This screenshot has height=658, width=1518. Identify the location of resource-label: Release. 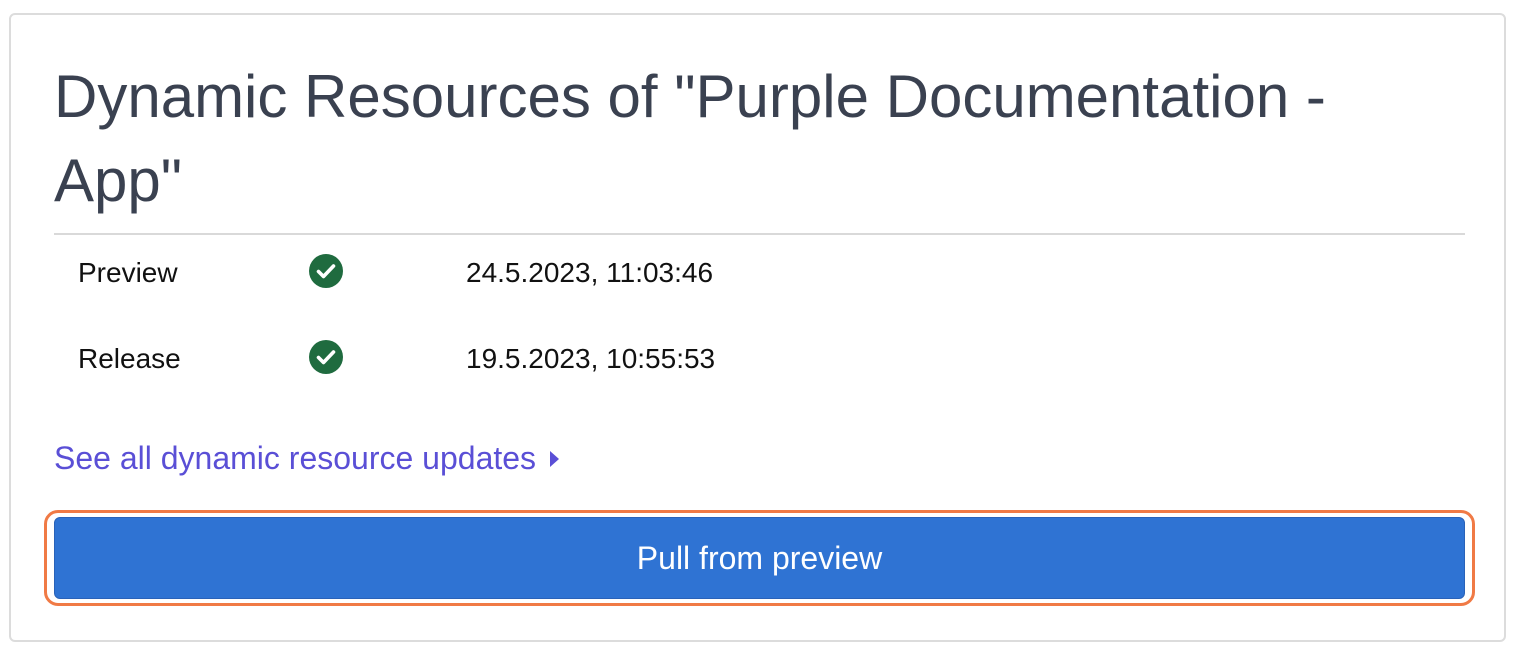
(129, 358).